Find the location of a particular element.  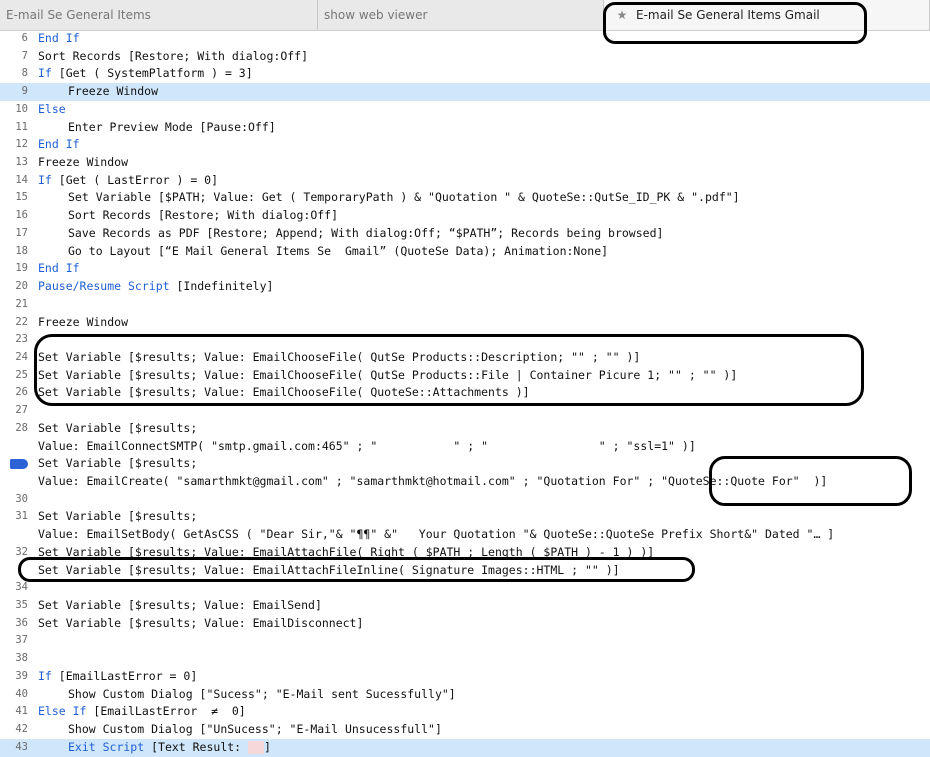

star-icon: ★ is located at coordinates (622, 15).